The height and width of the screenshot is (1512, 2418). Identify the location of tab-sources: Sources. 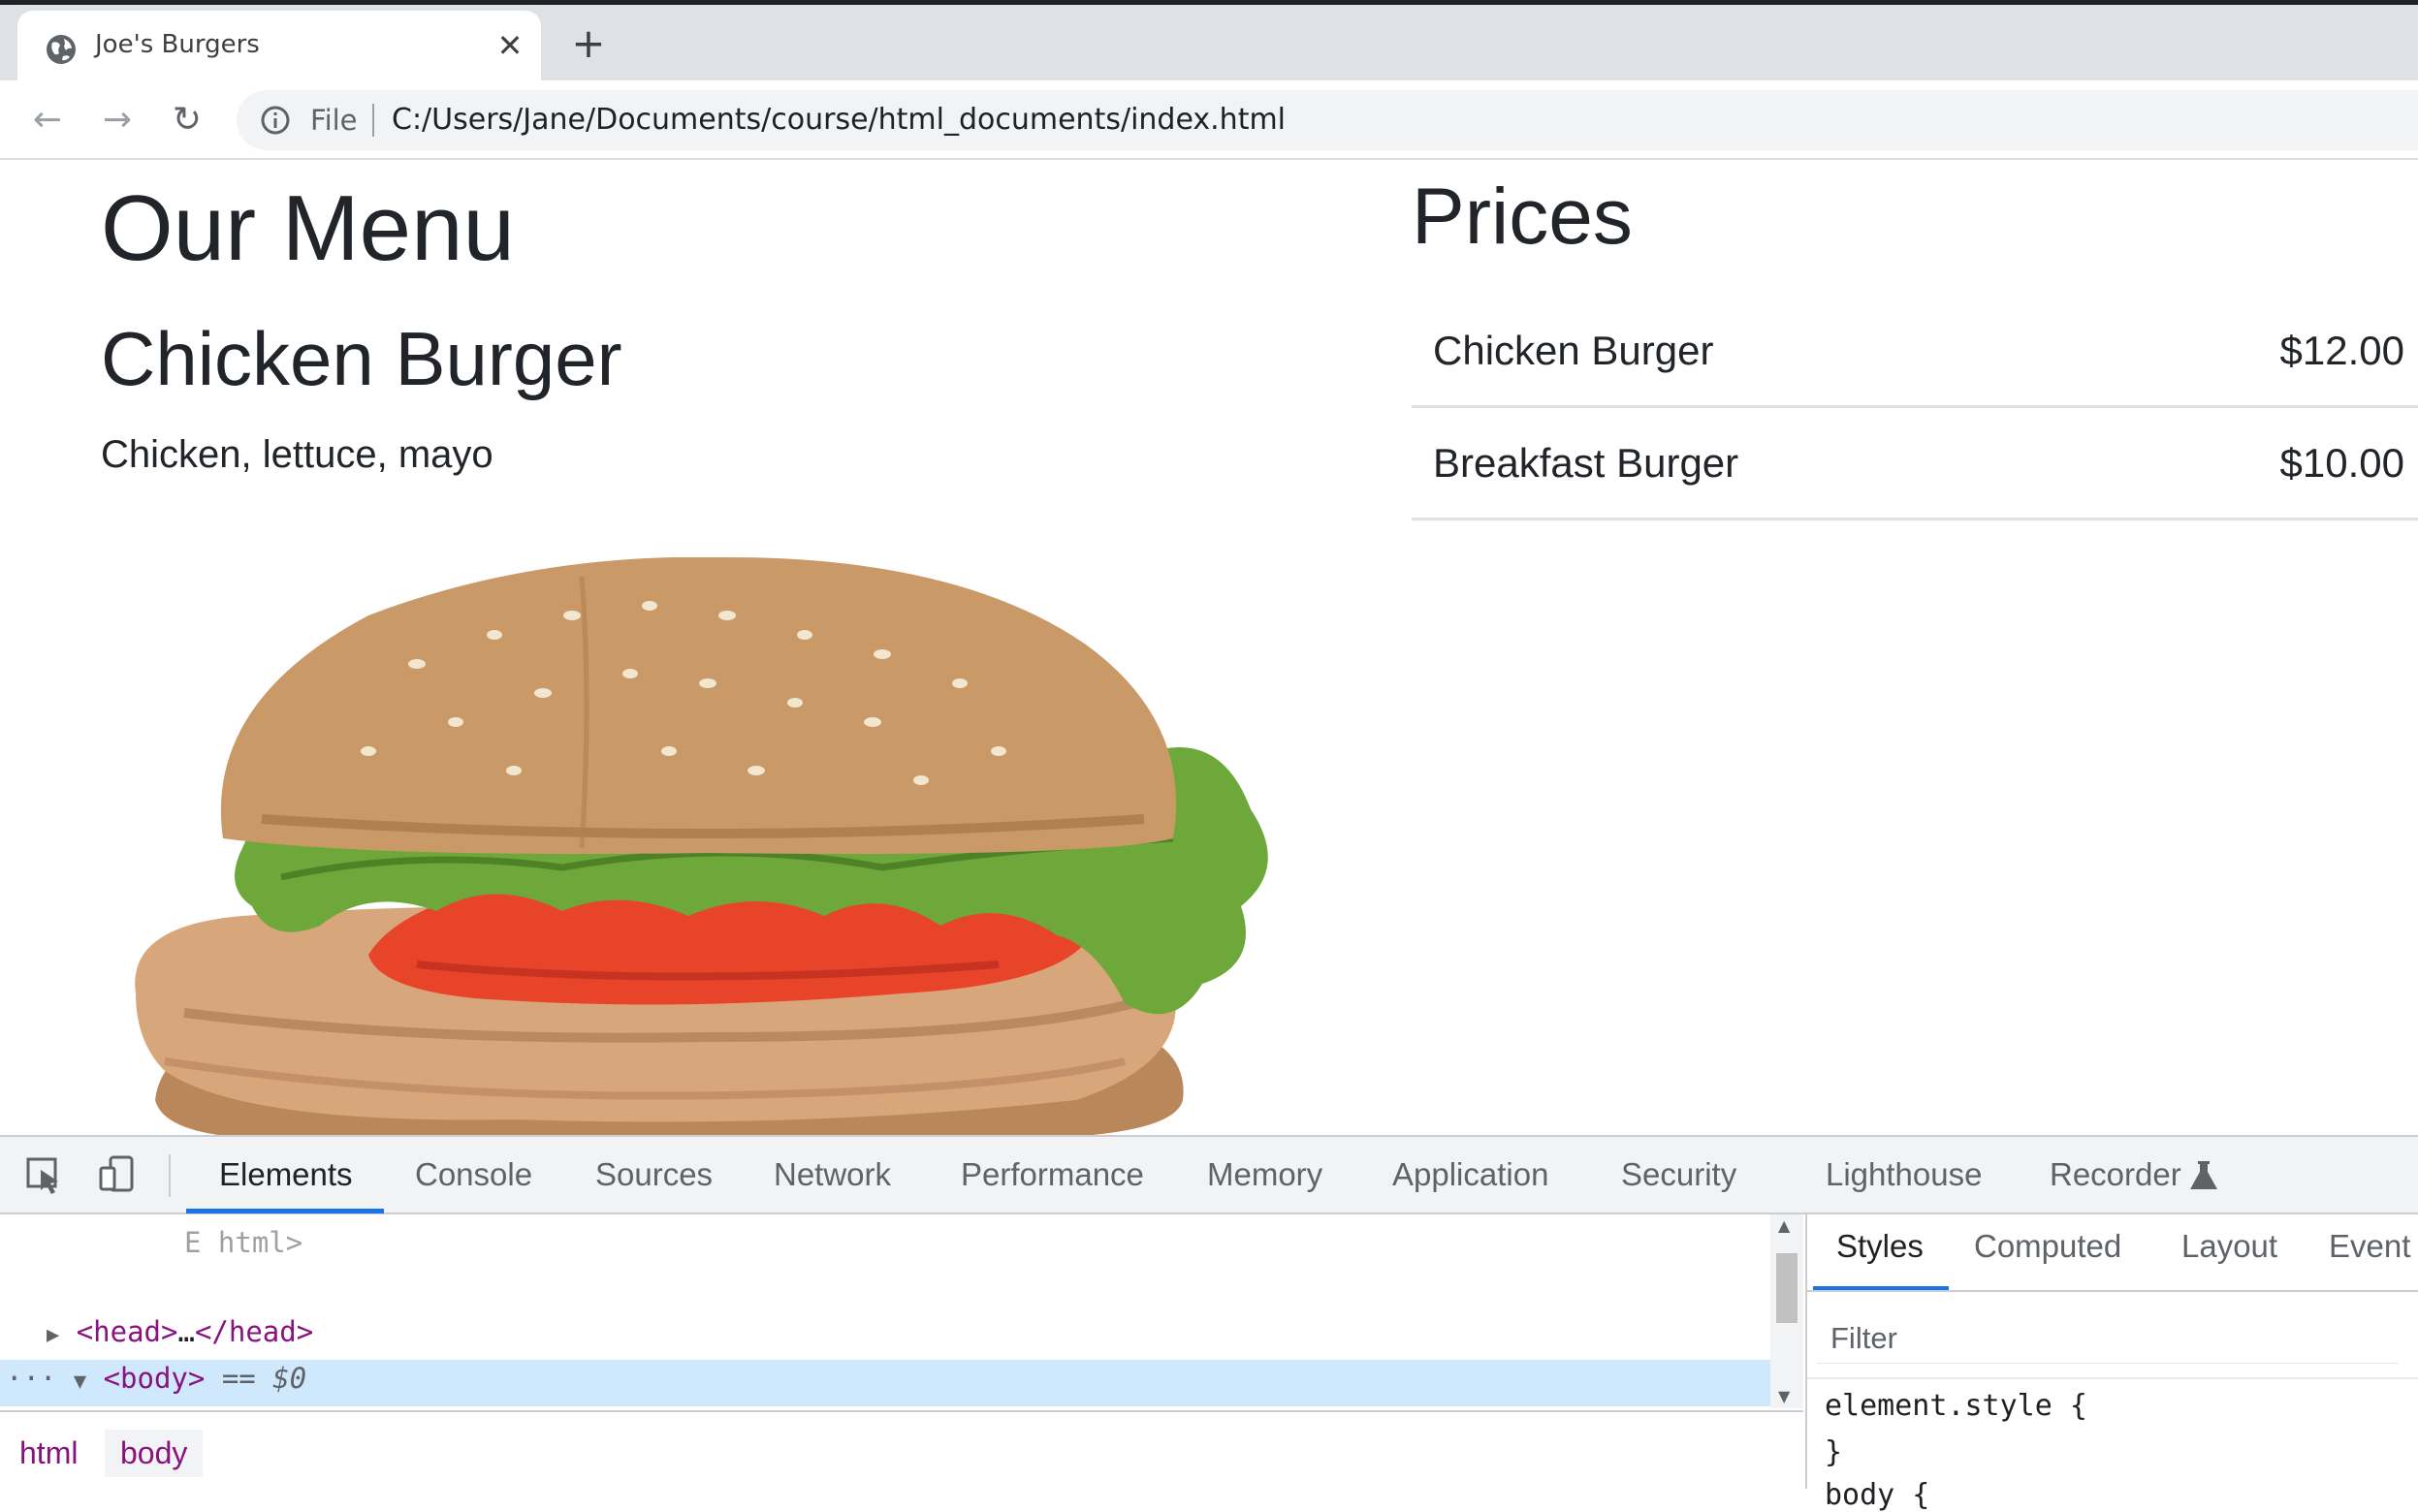
(654, 1175).